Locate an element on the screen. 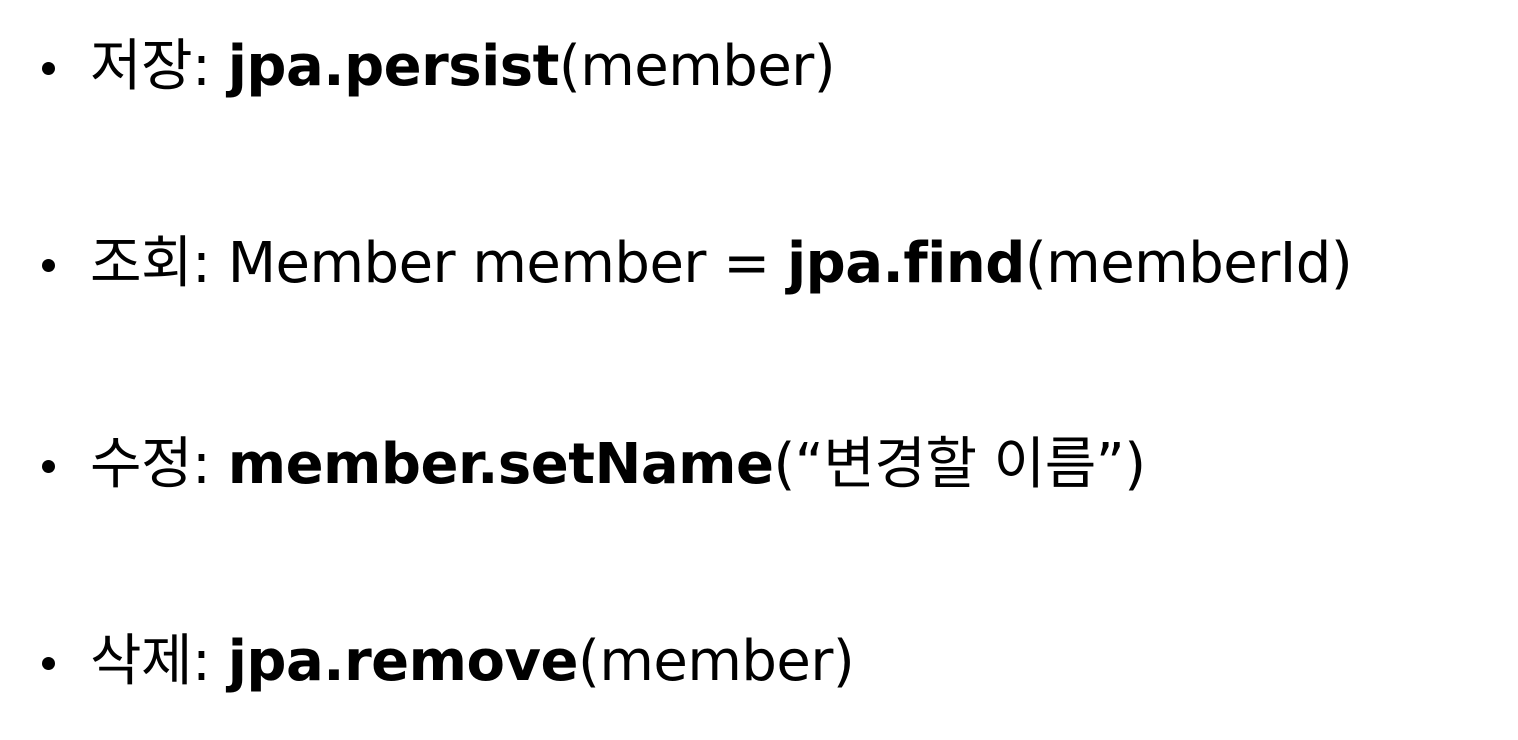 The height and width of the screenshot is (740, 1518). list-item-text: 저장: jpa.persist(member) is located at coordinates (463, 67).